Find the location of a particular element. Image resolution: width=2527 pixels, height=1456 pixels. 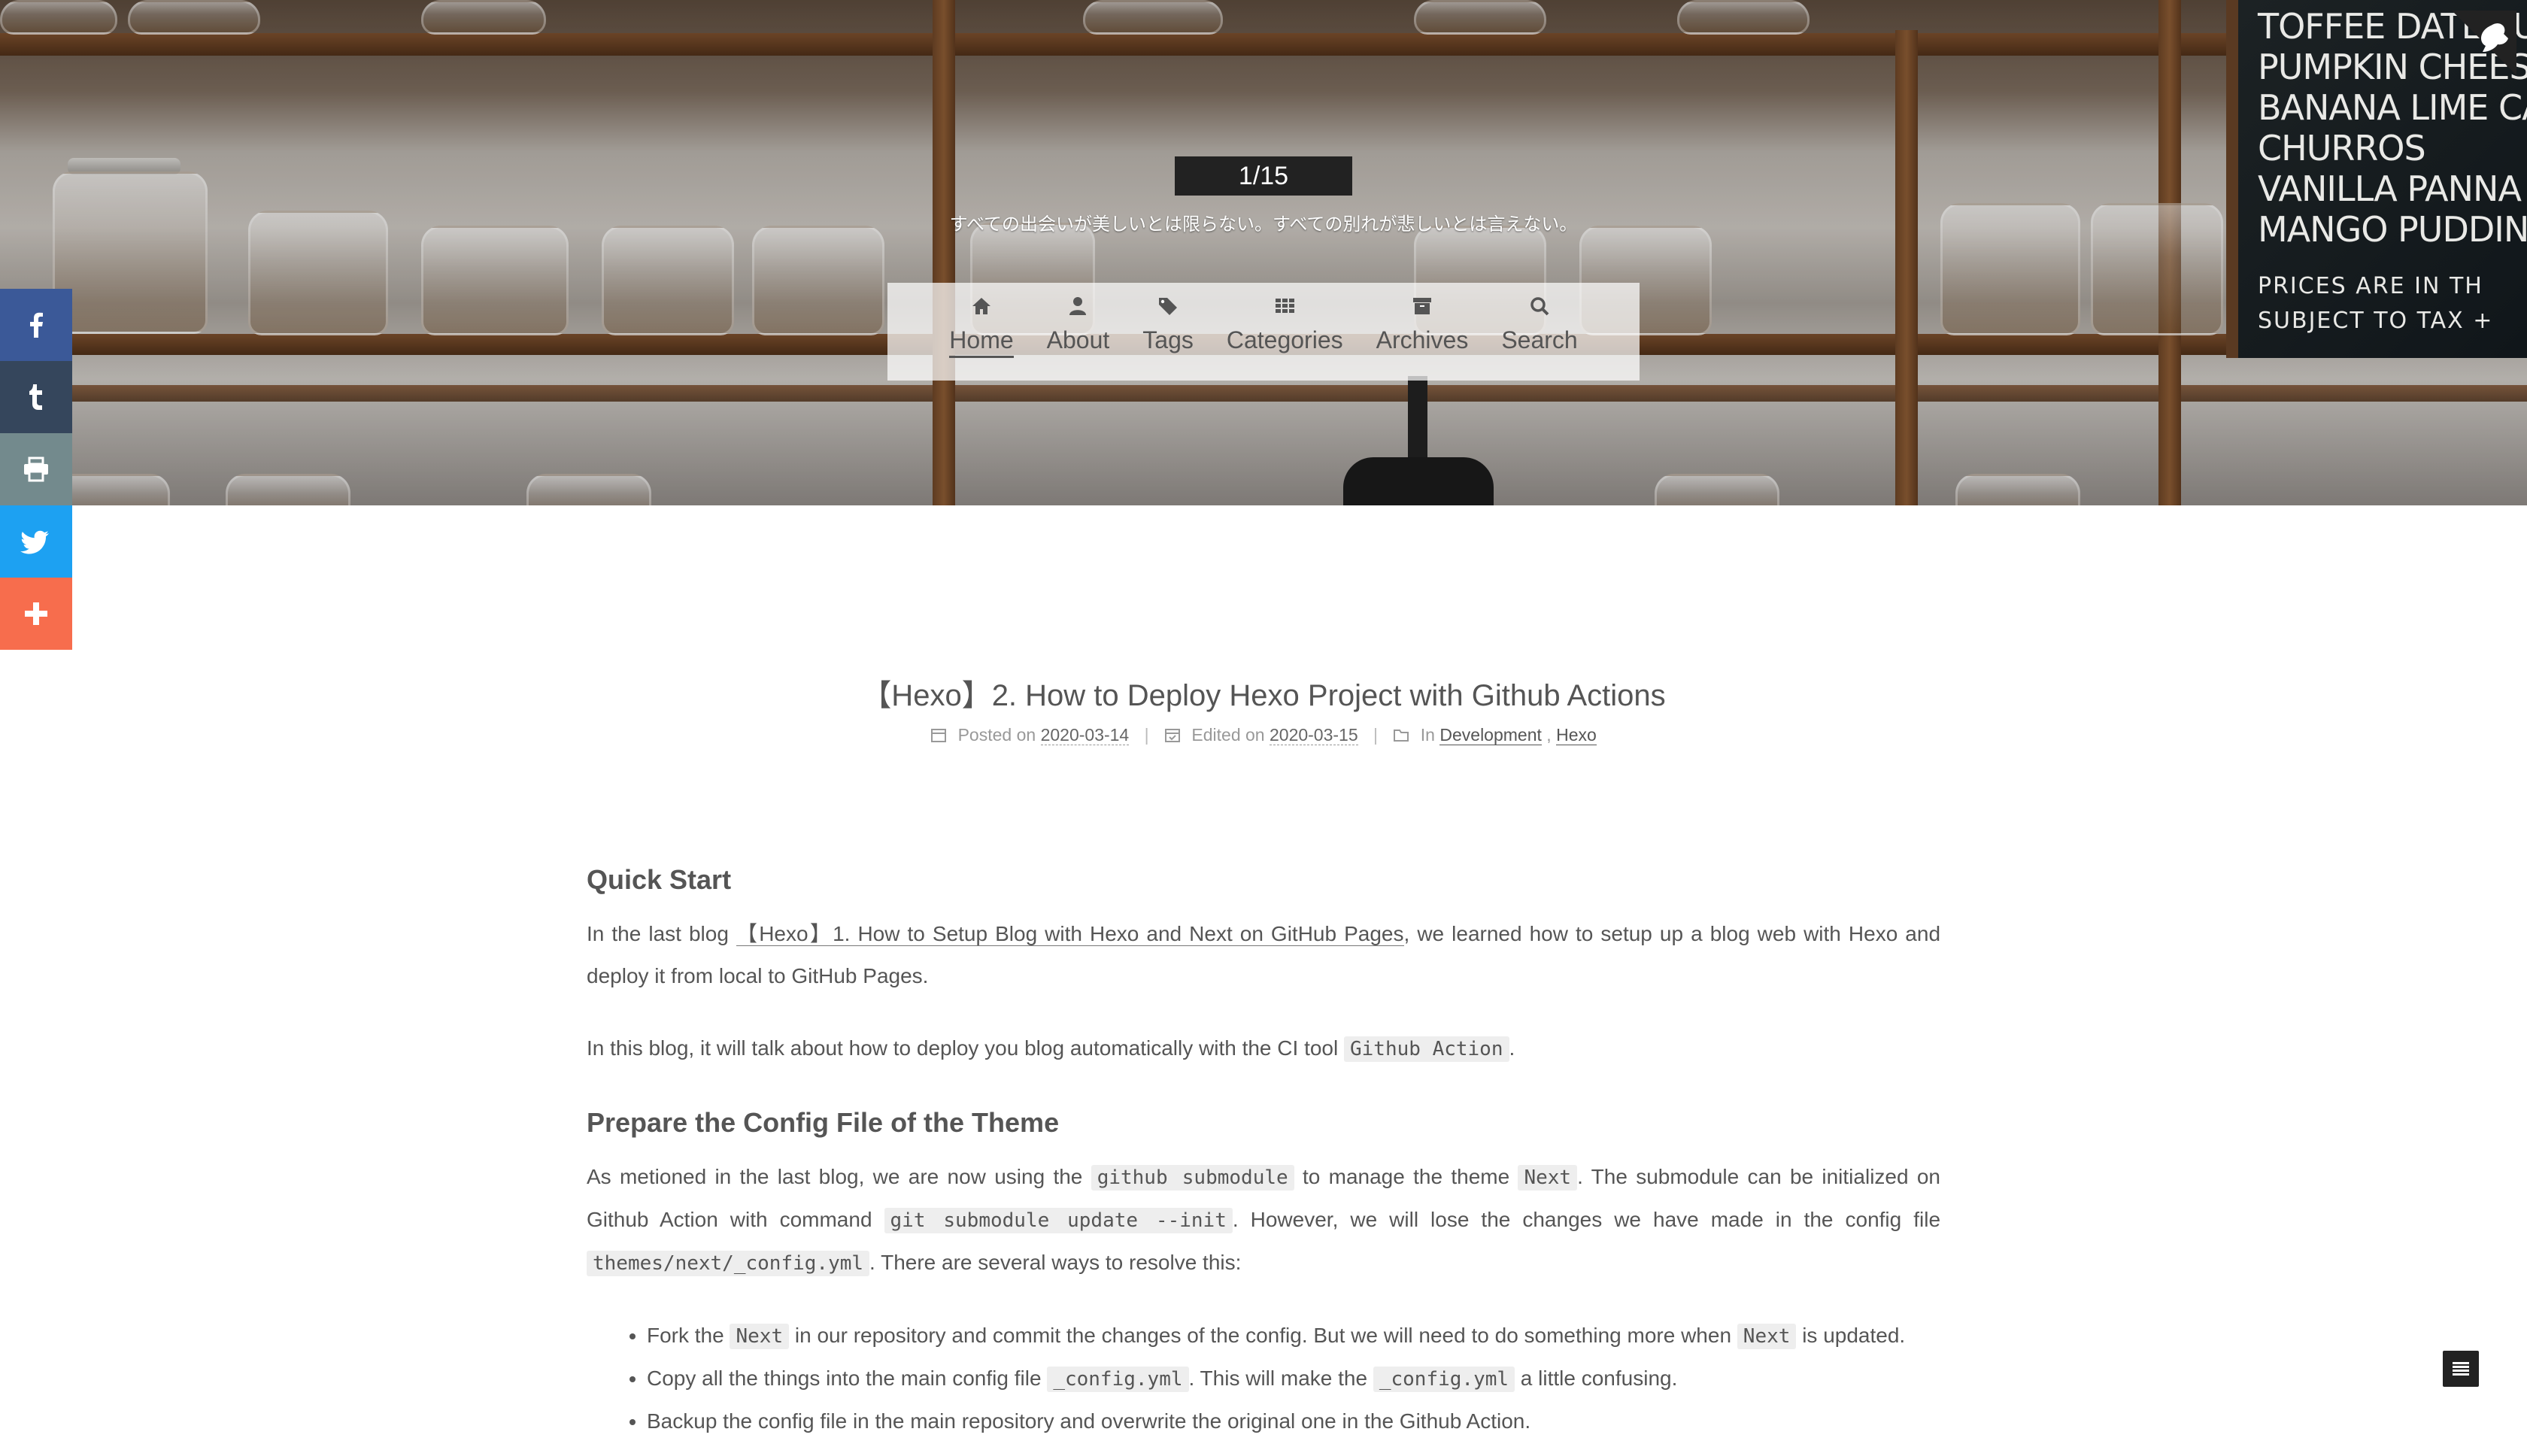

chalkboard-line: CHURROS is located at coordinates (2342, 148).